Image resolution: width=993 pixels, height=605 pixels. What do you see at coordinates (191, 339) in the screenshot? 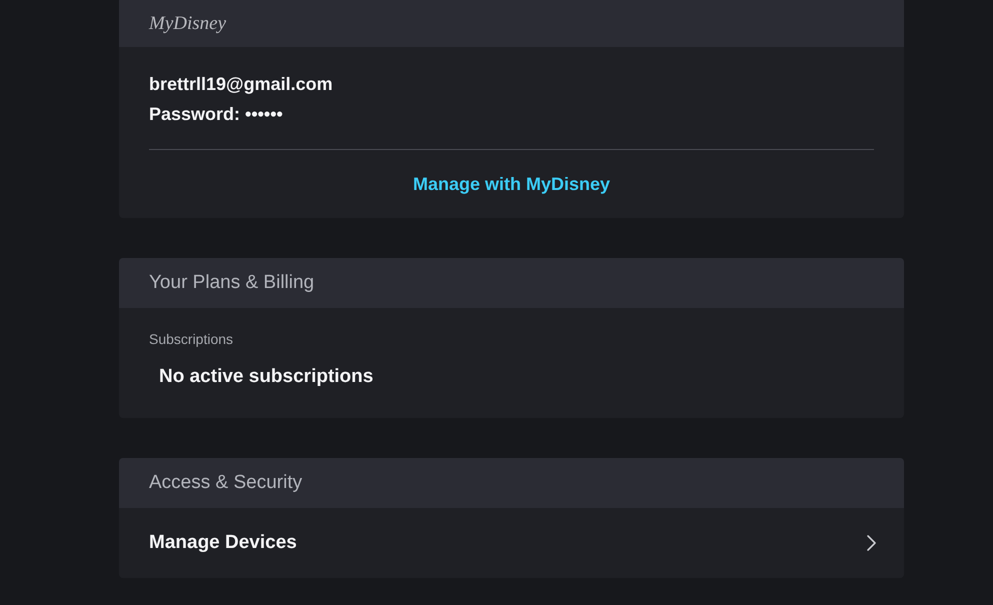
I see `section-label: Subscriptions` at bounding box center [191, 339].